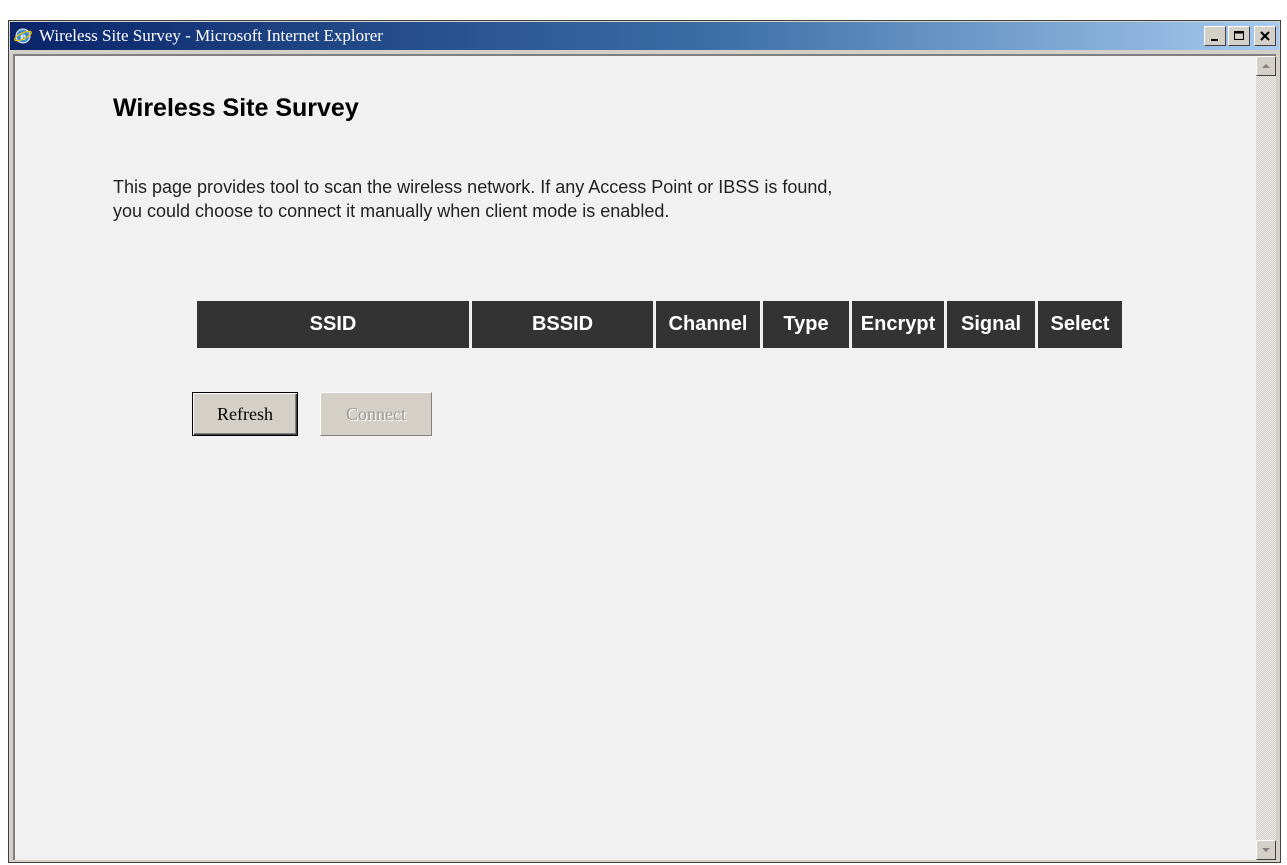 The width and height of the screenshot is (1287, 865). What do you see at coordinates (23, 36) in the screenshot?
I see `ie-icon: e` at bounding box center [23, 36].